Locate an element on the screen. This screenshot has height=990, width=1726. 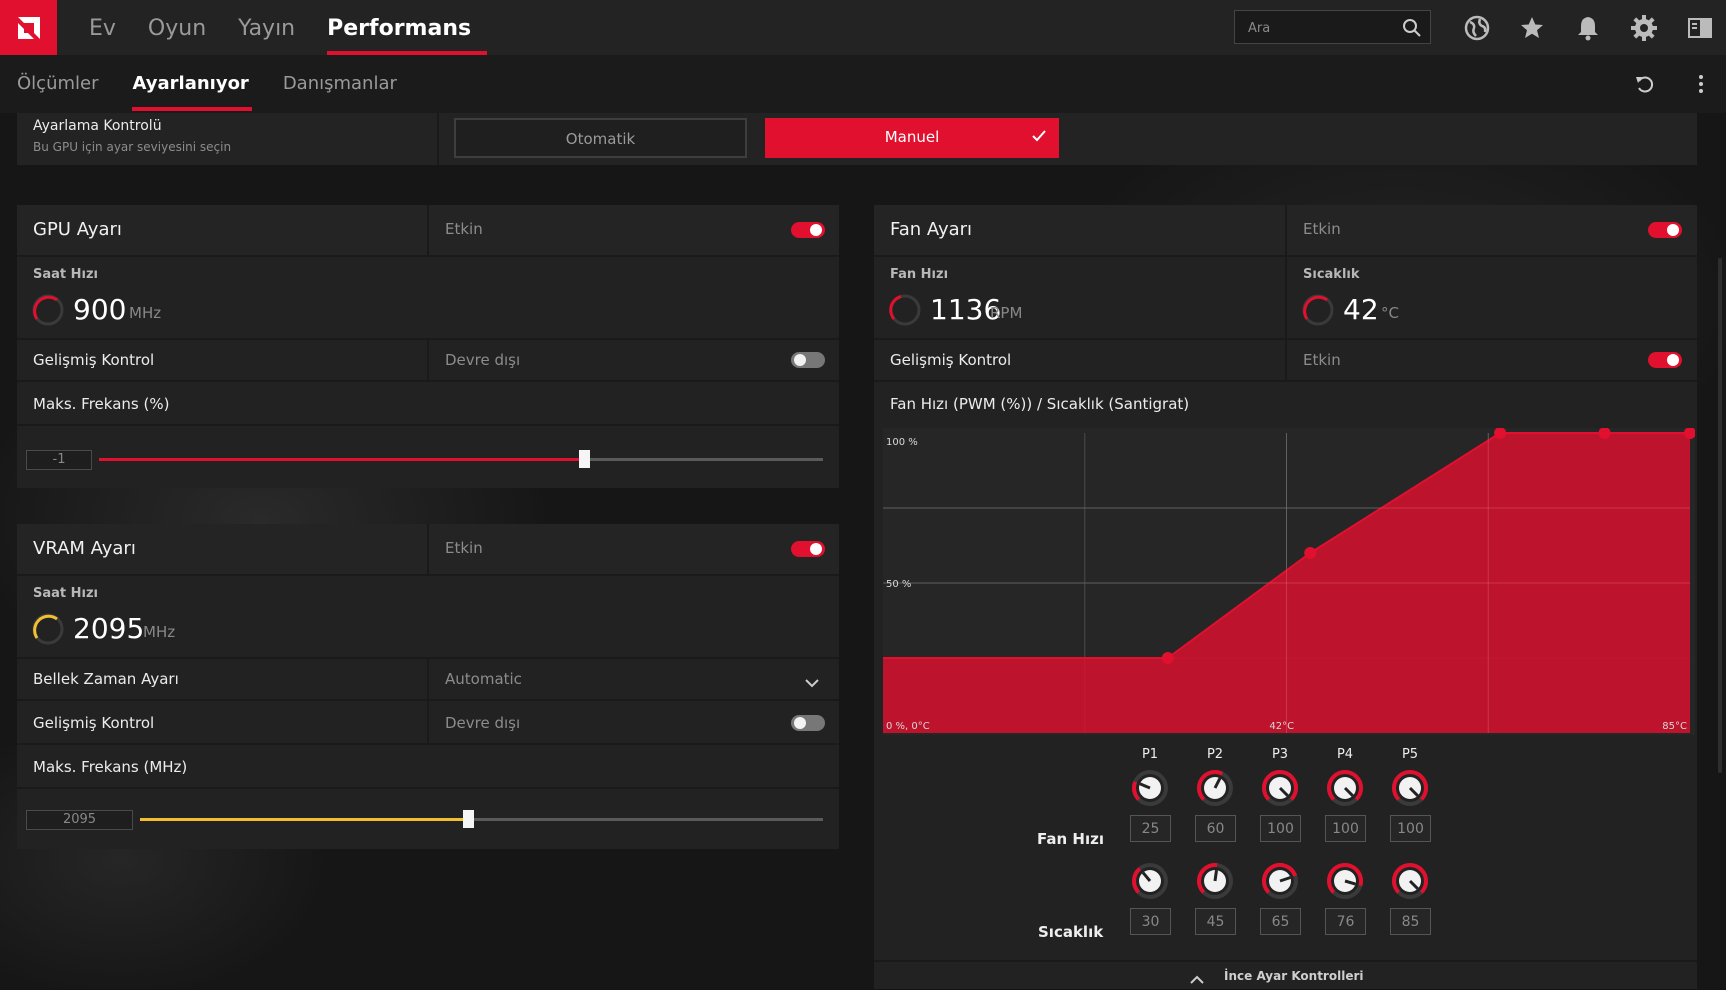
tab-performans: Performans is located at coordinates (399, 27).